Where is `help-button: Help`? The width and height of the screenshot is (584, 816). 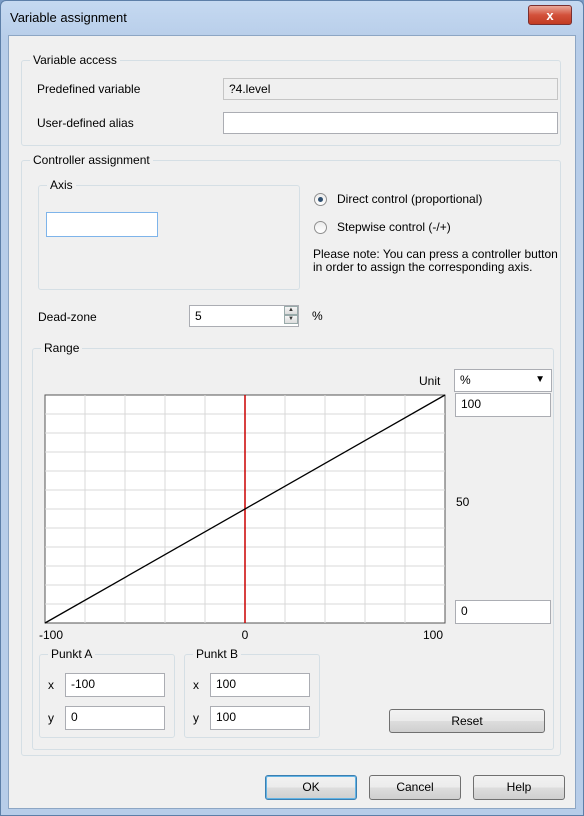
help-button: Help is located at coordinates (519, 787).